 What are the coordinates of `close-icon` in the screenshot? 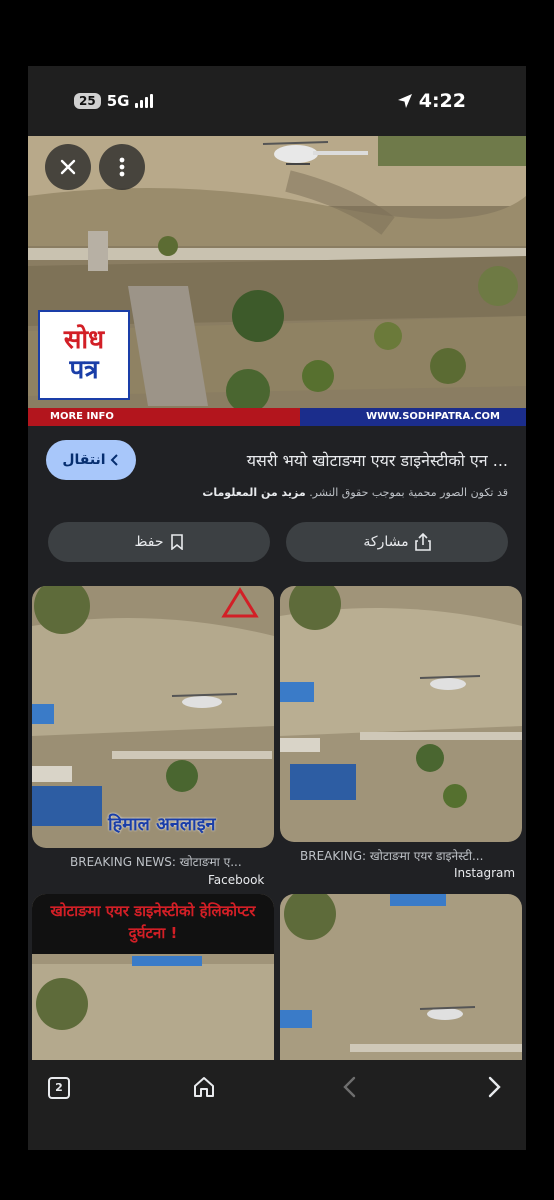 It's located at (68, 167).